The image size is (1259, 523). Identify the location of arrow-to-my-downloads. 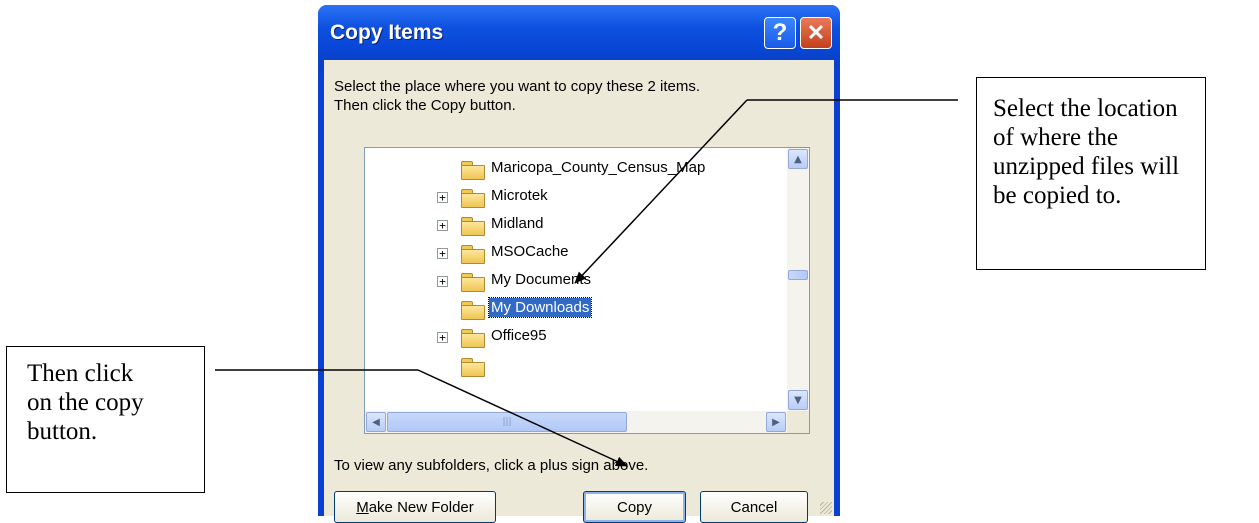
(766, 191).